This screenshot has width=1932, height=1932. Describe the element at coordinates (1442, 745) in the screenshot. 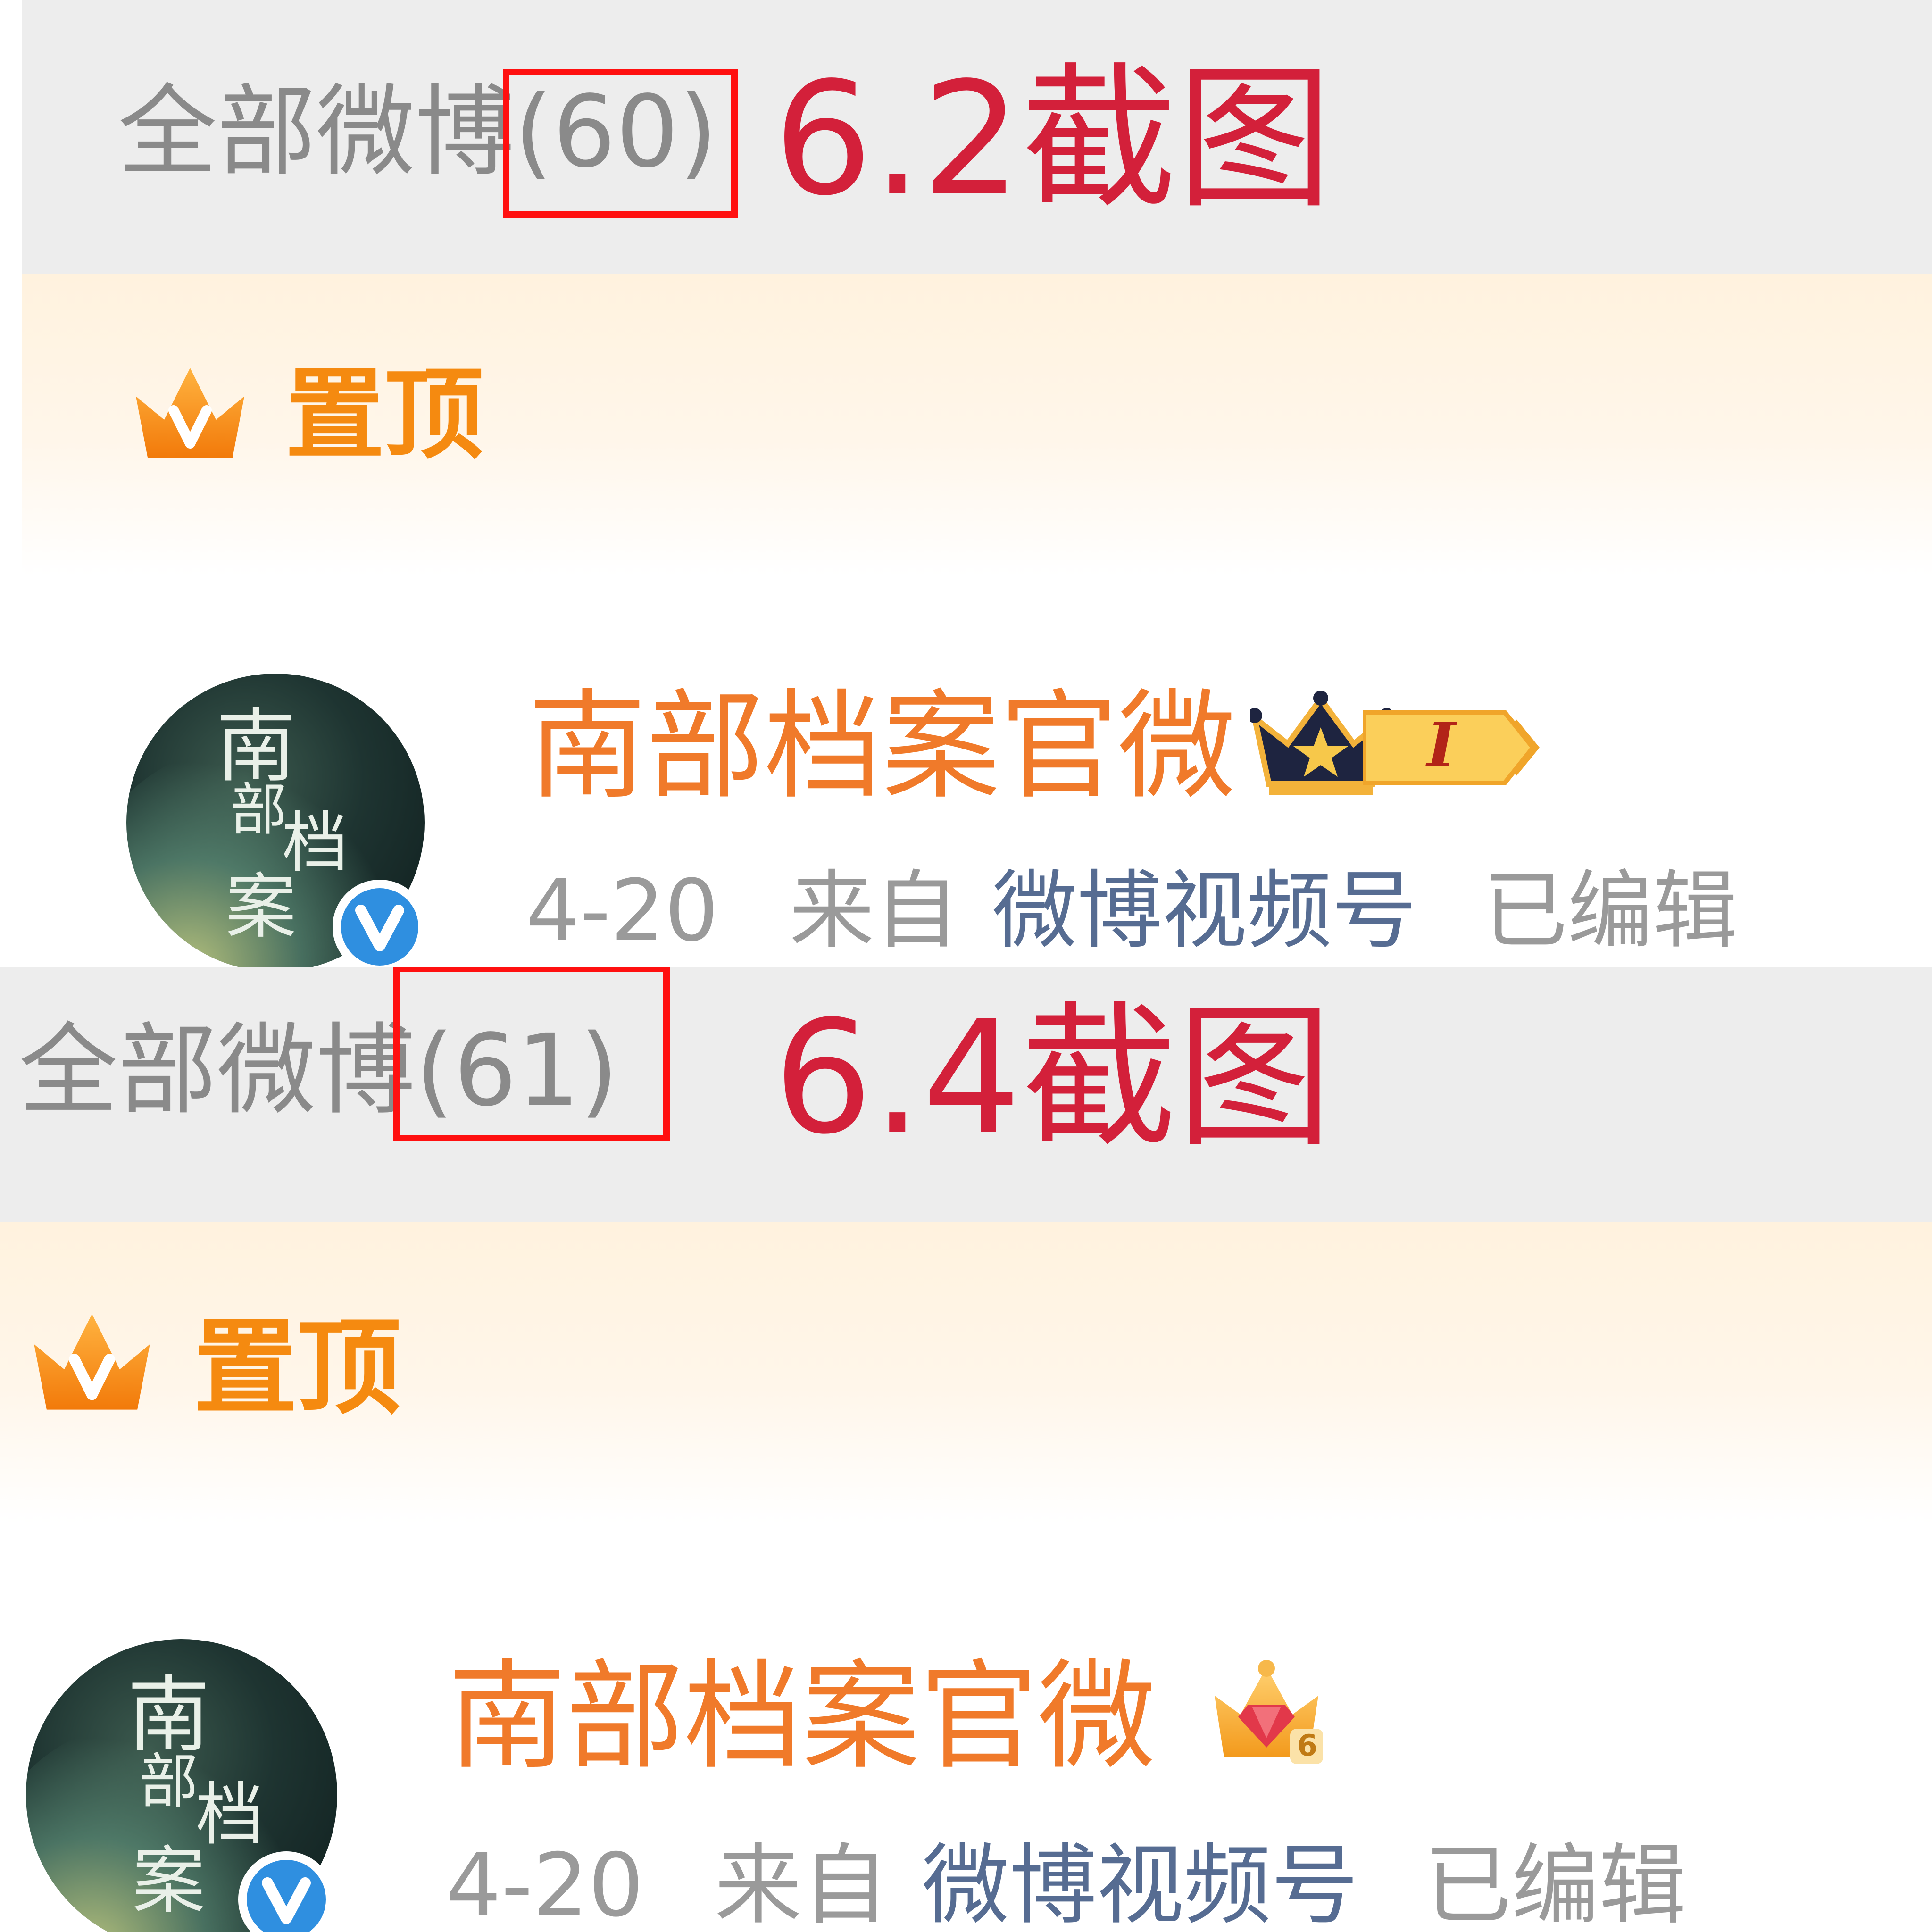

I see `member-level-text: I` at that location.